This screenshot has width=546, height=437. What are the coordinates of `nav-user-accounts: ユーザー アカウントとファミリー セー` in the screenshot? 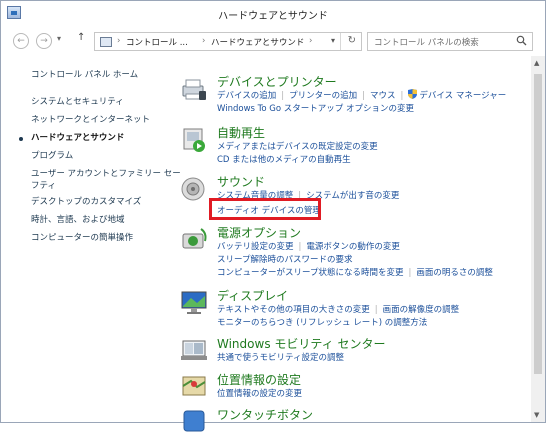 It's located at (106, 174).